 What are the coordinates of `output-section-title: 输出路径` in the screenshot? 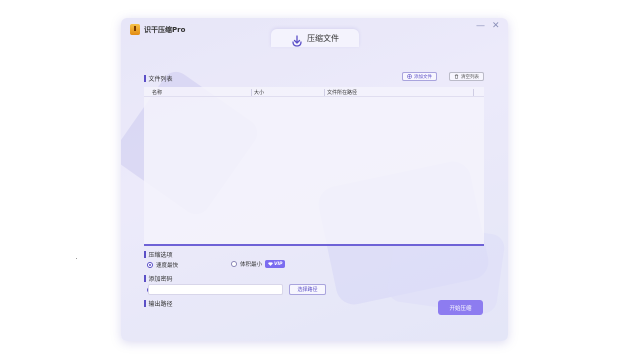 It's located at (158, 303).